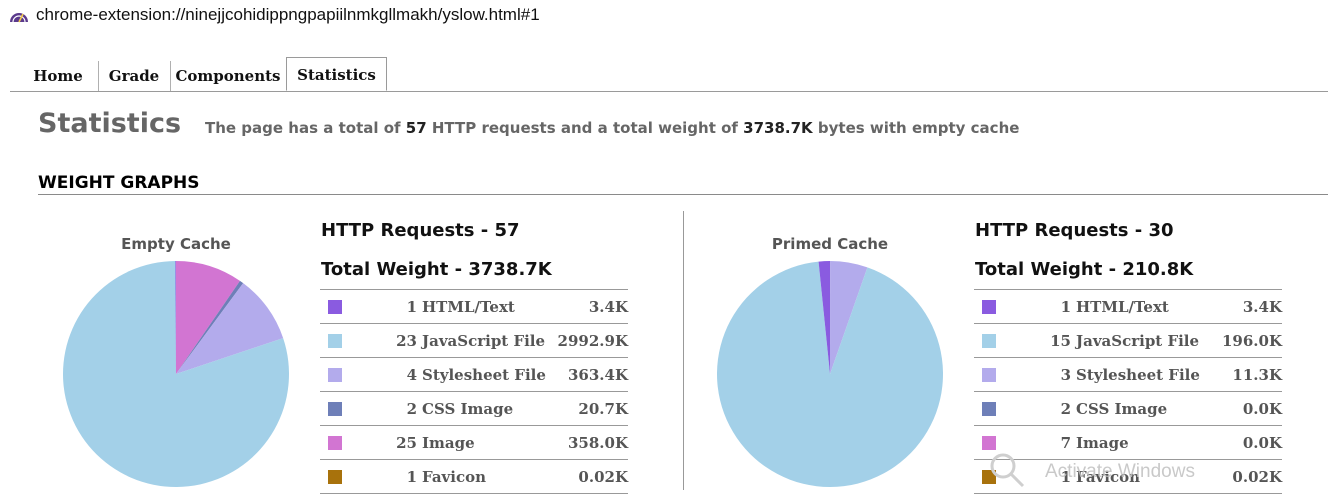  I want to click on summary-pre: The page has a total of, so click(305, 128).